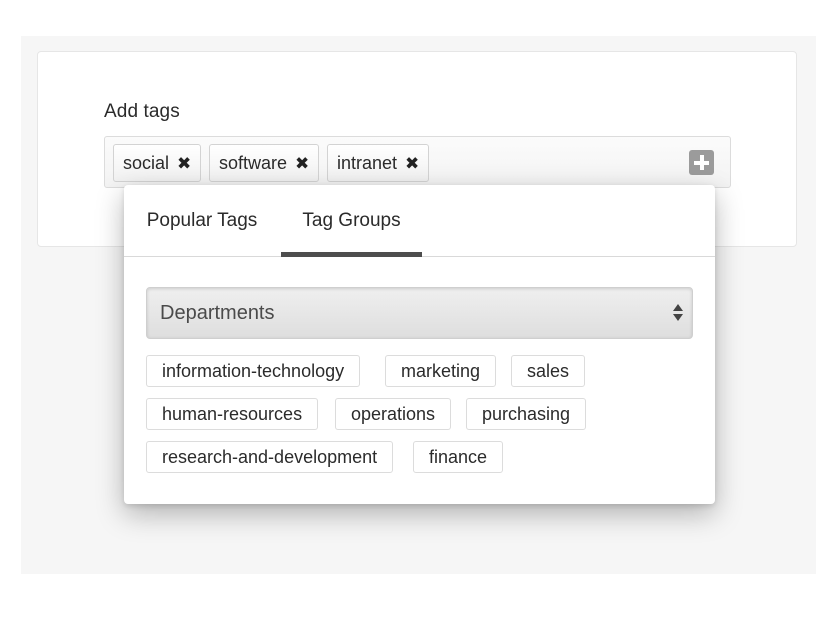  I want to click on group-tag-purchasing: purchasing, so click(526, 414).